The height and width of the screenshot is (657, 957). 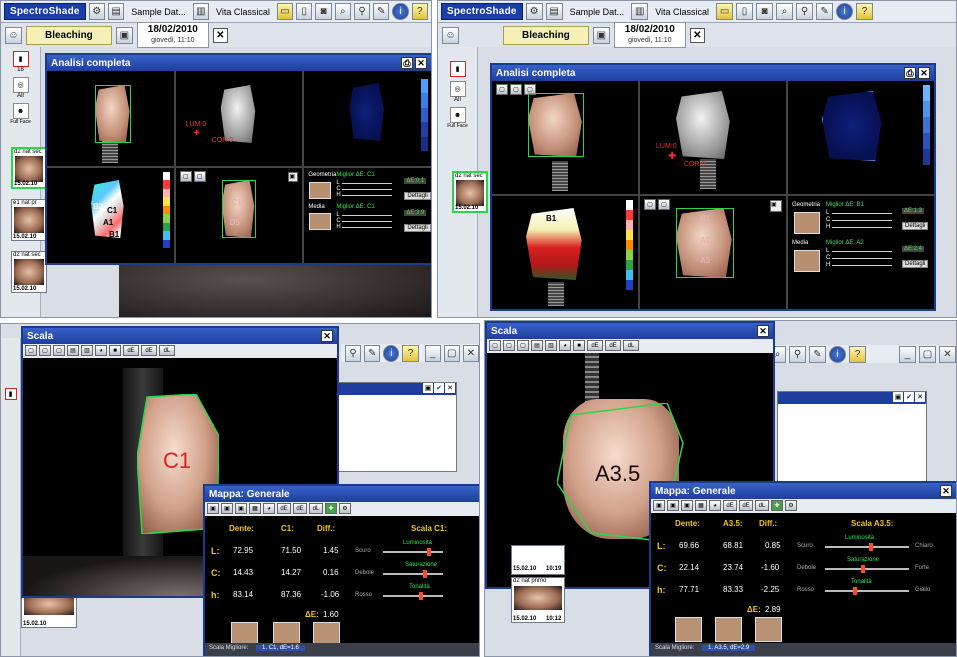 What do you see at coordinates (425, 574) in the screenshot?
I see `saturazione-knob` at bounding box center [425, 574].